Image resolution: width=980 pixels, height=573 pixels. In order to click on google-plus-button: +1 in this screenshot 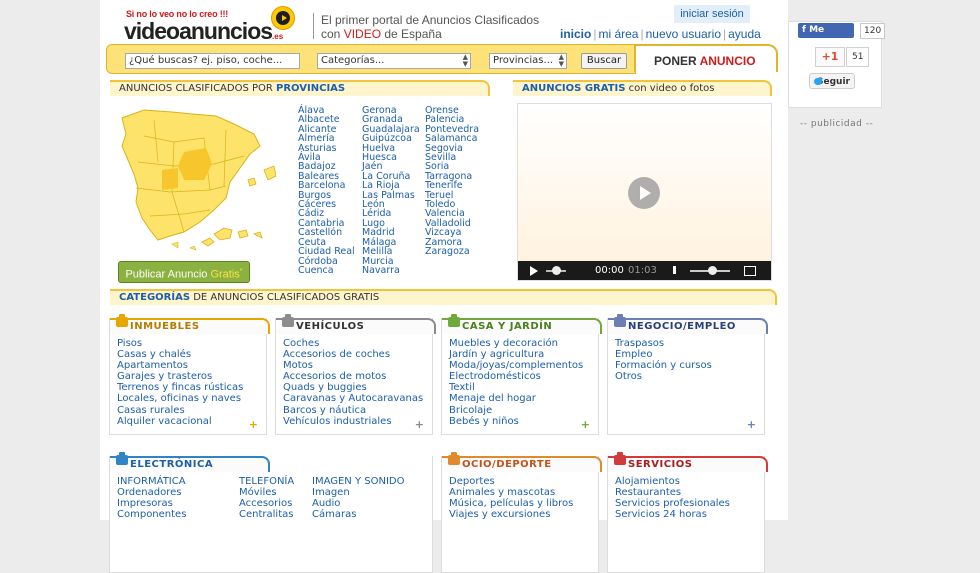, I will do `click(830, 57)`.